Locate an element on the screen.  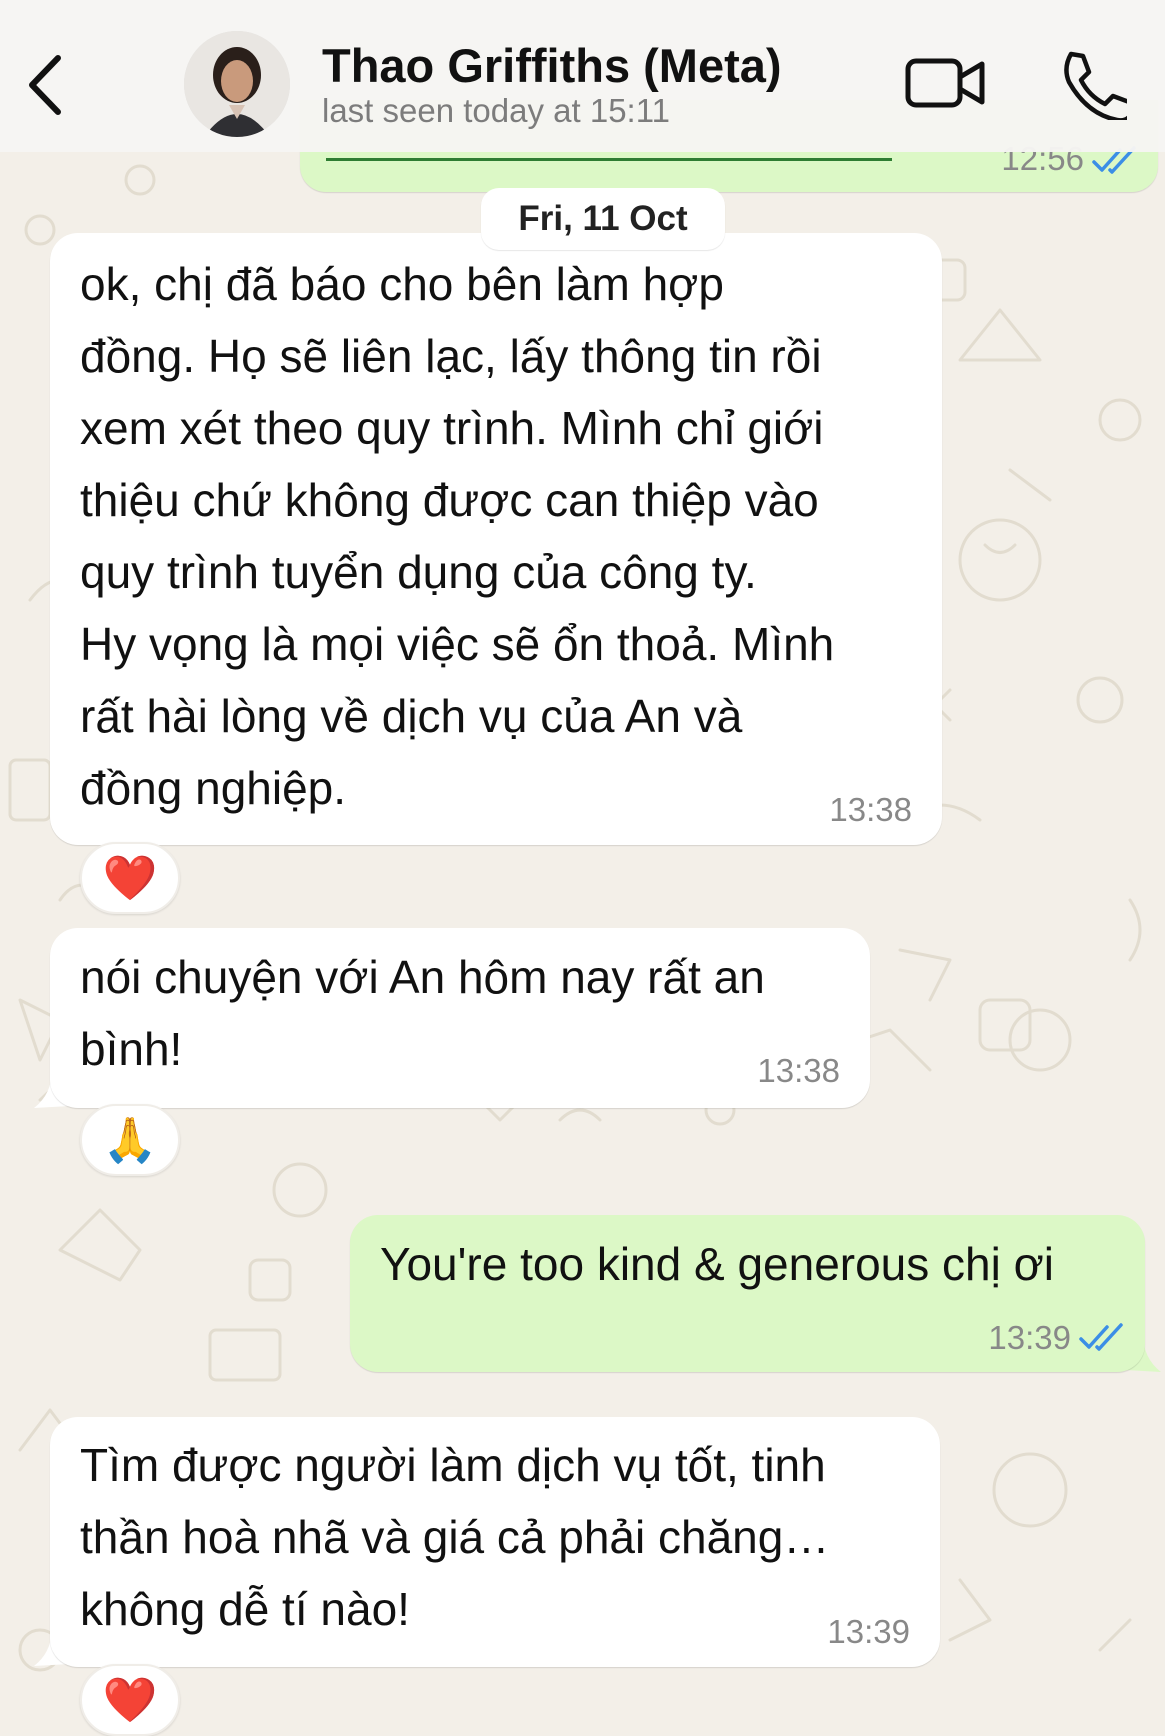
outgoing-message-bubble: You're too kind & generous chị ơi 13:39 is located at coordinates (747, 1293).